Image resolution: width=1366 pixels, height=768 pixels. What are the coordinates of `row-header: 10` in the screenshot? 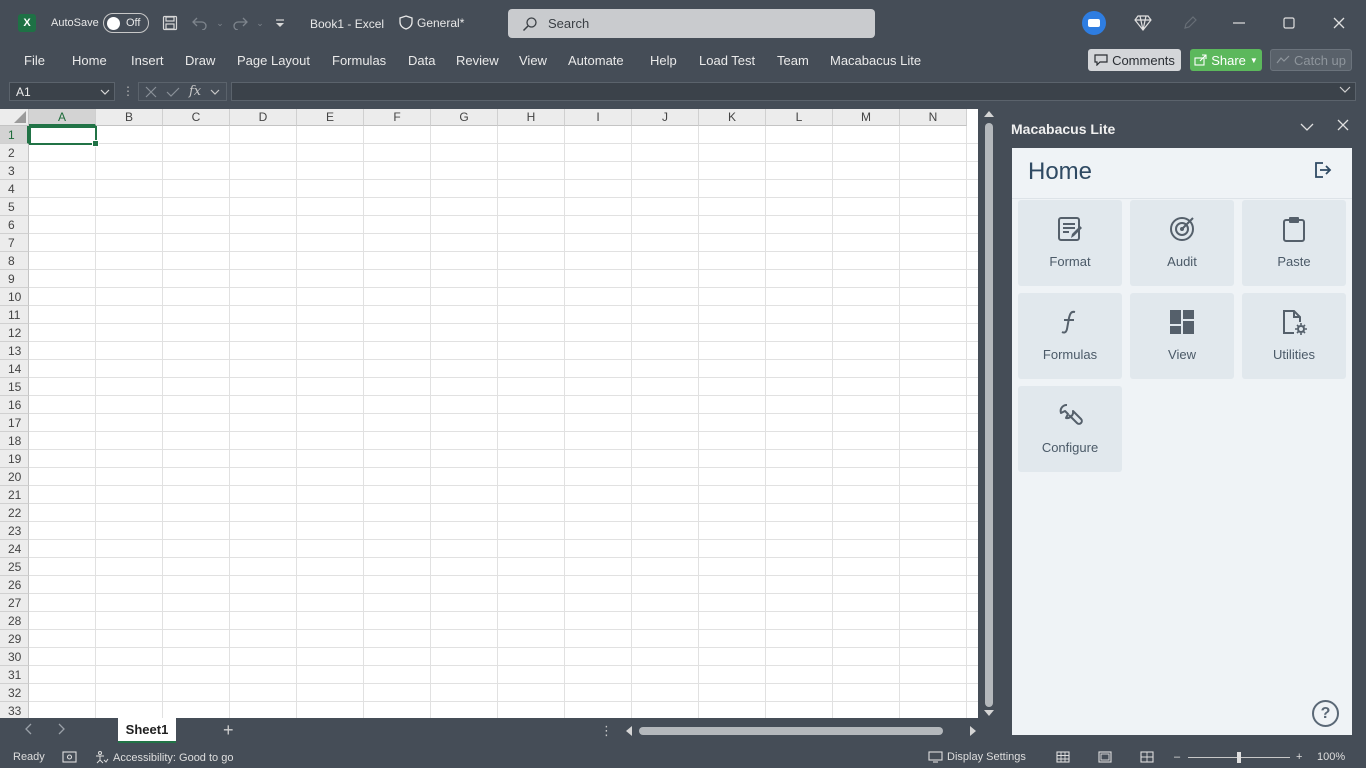 It's located at (14, 297).